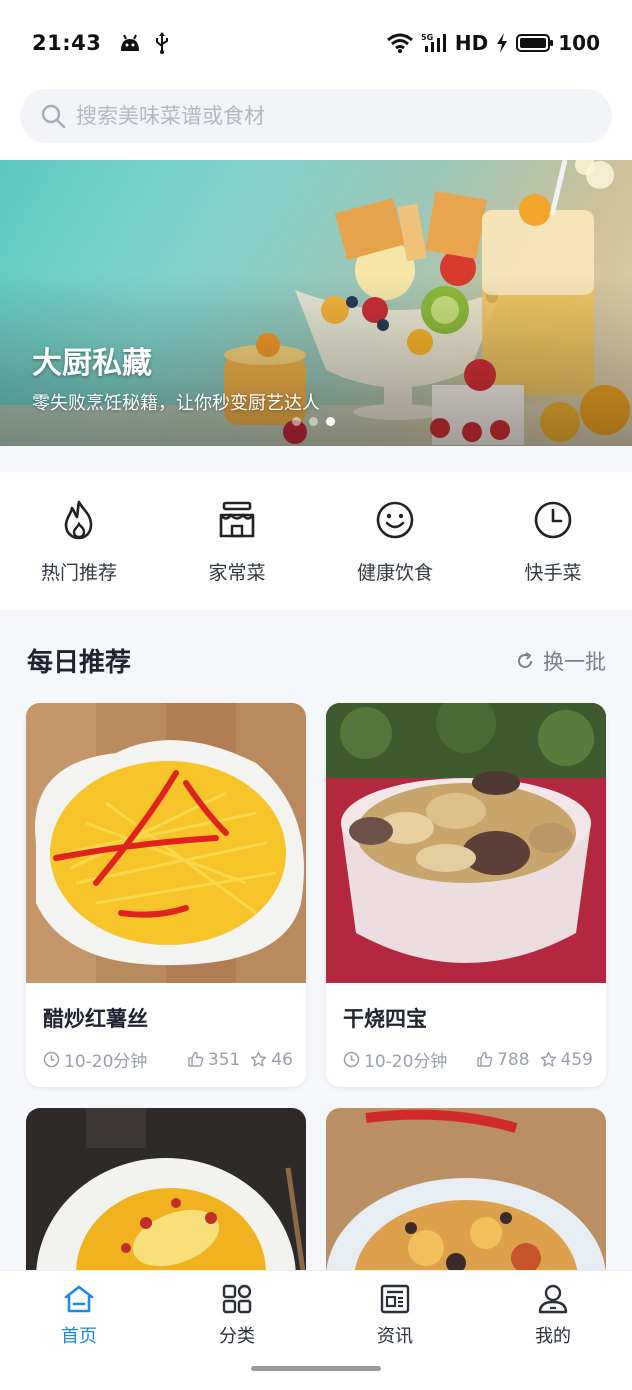 The width and height of the screenshot is (632, 1390). Describe the element at coordinates (316, 1368) in the screenshot. I see `home-indicator` at that location.